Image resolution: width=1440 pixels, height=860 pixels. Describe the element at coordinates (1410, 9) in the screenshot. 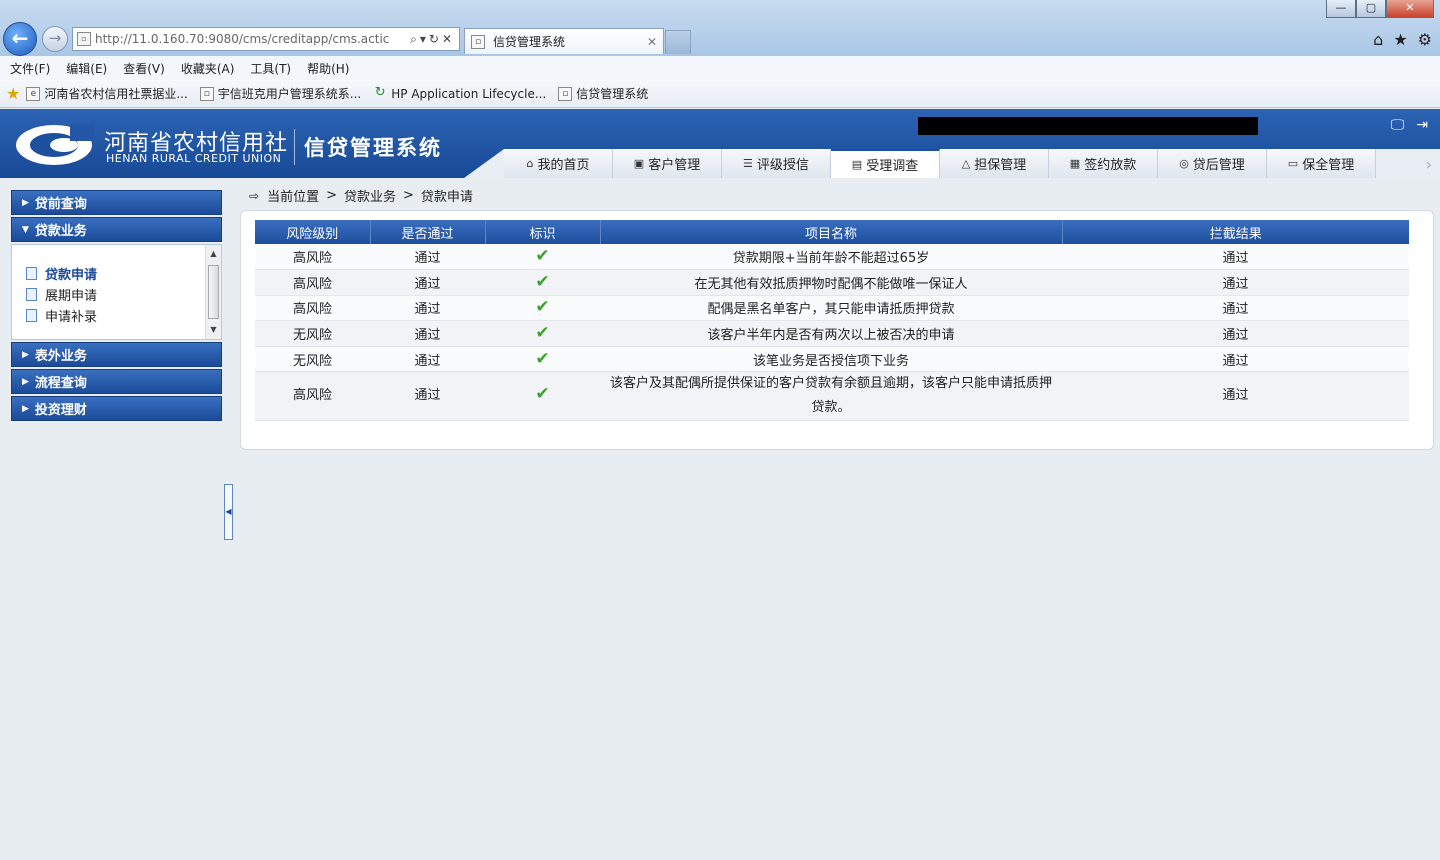

I see `close-button: ✕` at that location.